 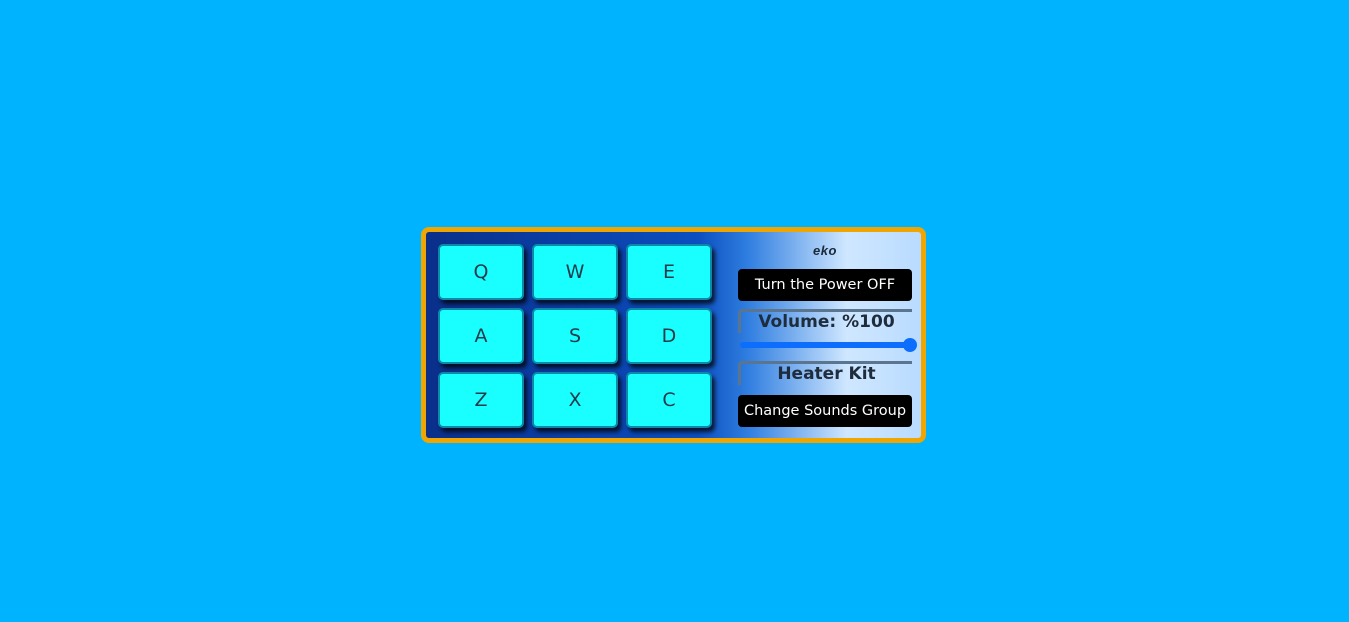 What do you see at coordinates (825, 373) in the screenshot?
I see `kit-display: Heater Kit` at bounding box center [825, 373].